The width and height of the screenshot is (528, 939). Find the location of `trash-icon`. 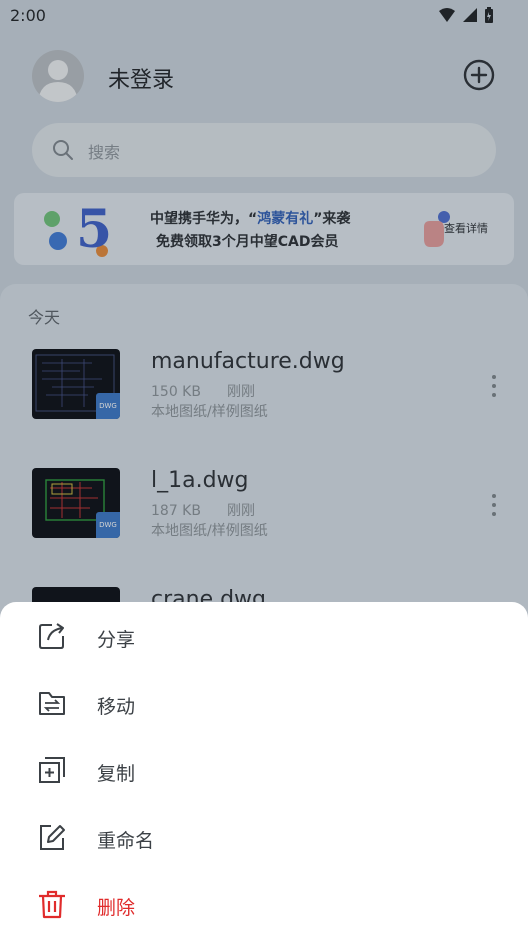

trash-icon is located at coordinates (52, 904).